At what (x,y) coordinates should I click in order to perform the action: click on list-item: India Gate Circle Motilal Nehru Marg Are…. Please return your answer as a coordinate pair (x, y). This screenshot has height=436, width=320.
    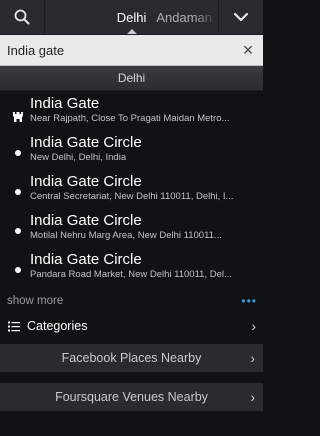
    Looking at the image, I should click on (131, 231).